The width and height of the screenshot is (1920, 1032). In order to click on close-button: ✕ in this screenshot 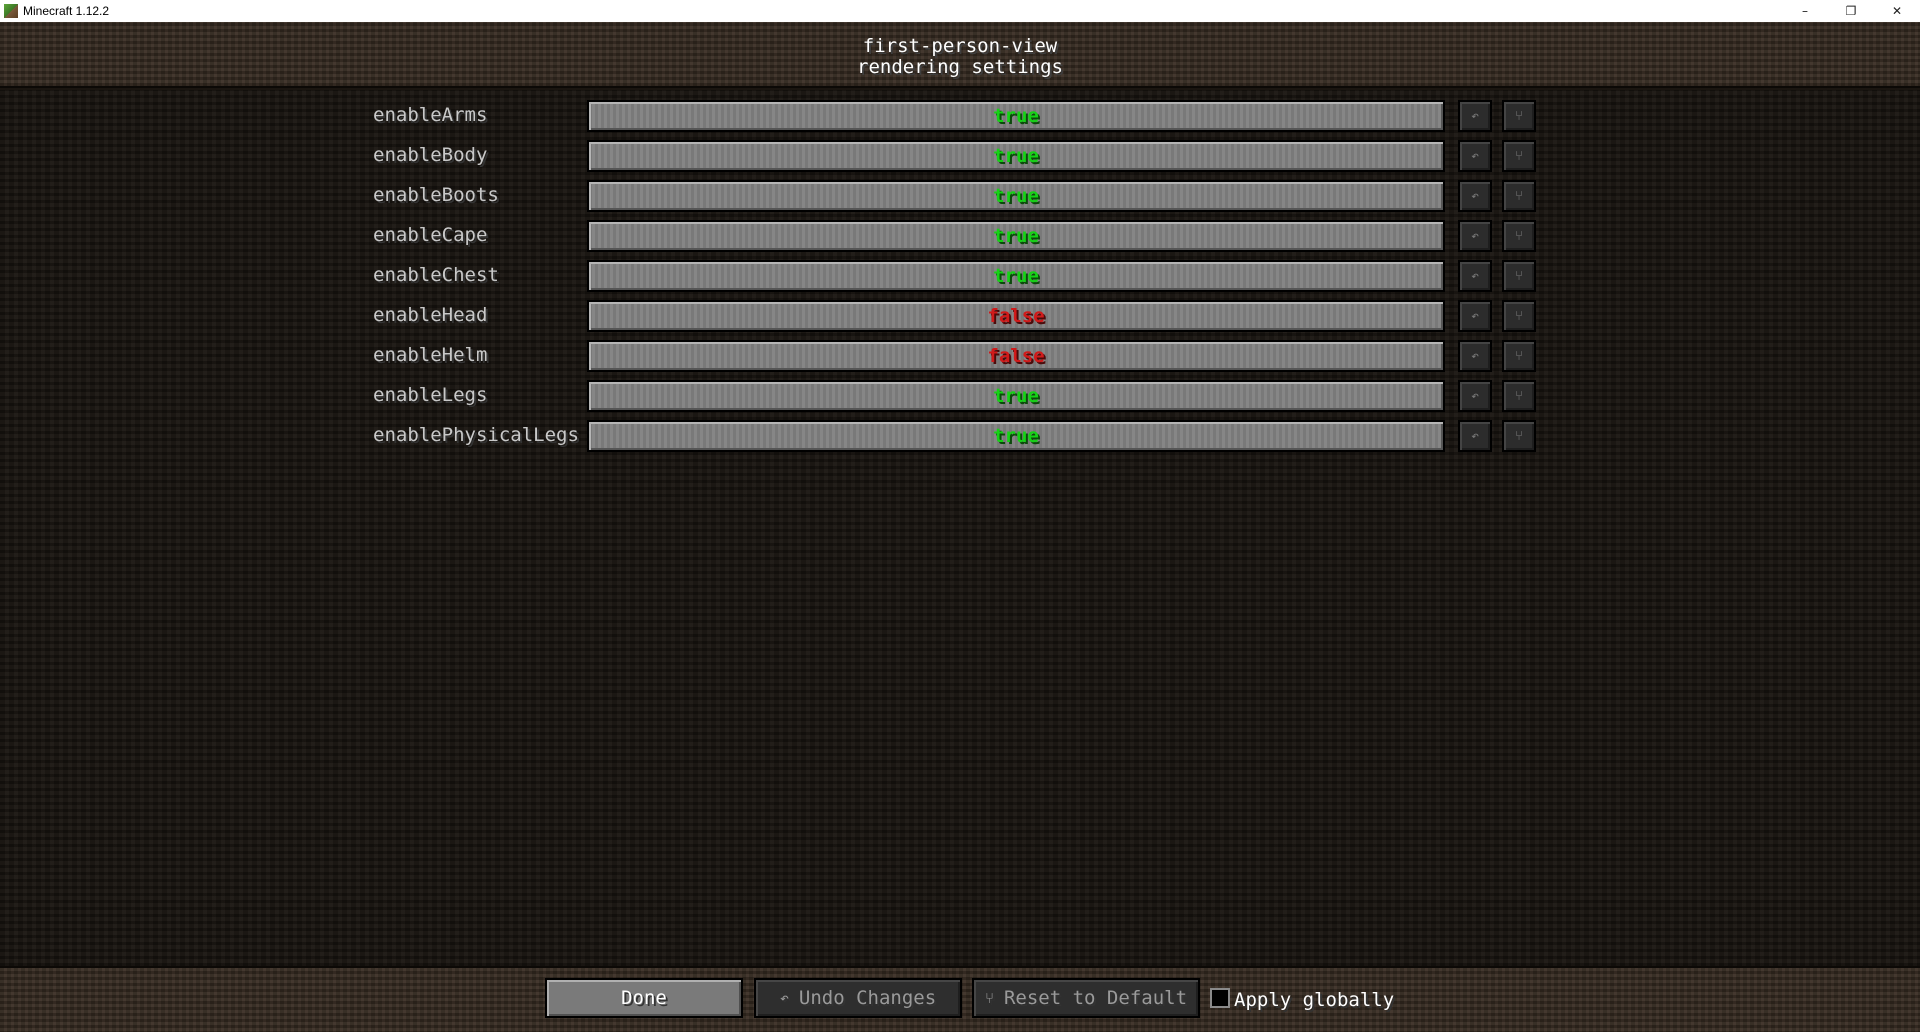, I will do `click(1897, 11)`.